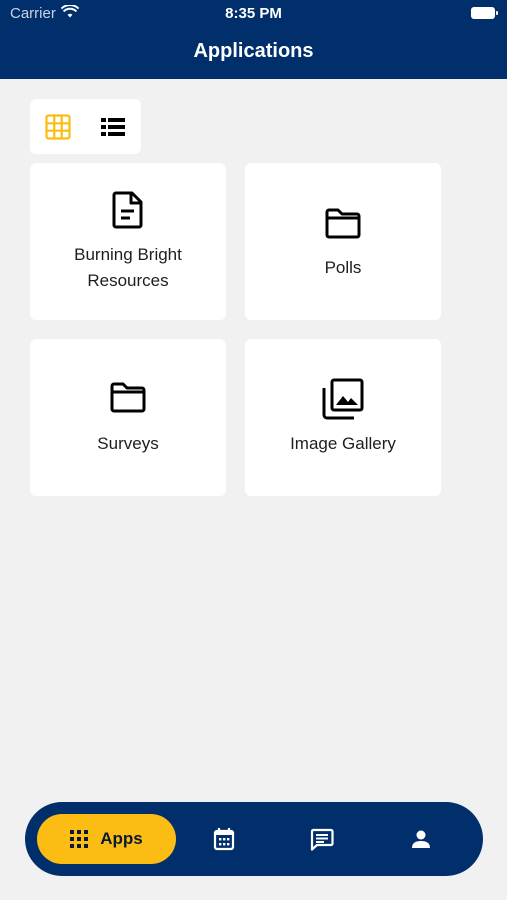 This screenshot has width=507, height=900. I want to click on view-toggle, so click(85, 126).